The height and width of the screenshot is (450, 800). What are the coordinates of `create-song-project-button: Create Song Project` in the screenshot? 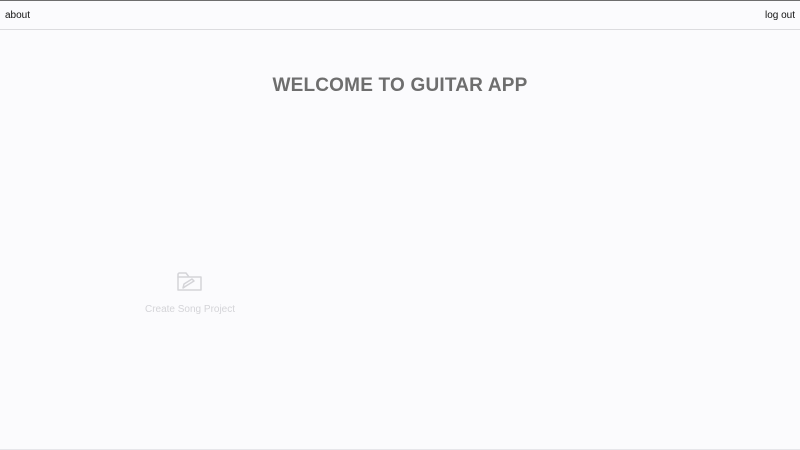 It's located at (190, 293).